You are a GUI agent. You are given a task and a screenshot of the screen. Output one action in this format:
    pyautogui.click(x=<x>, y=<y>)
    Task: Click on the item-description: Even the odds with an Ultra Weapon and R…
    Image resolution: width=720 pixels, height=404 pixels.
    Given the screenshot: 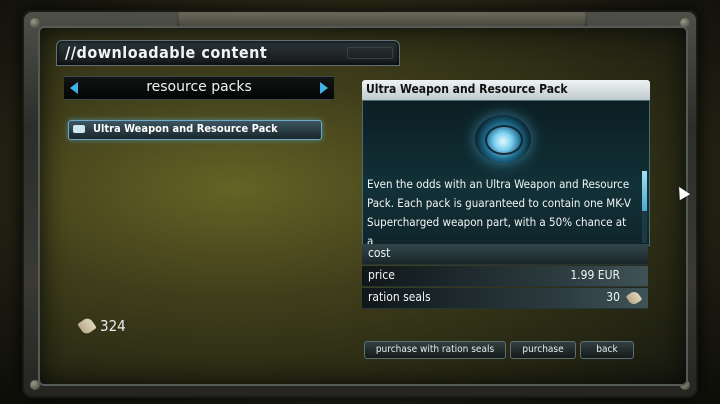 What is the action you would take?
    pyautogui.click(x=499, y=211)
    